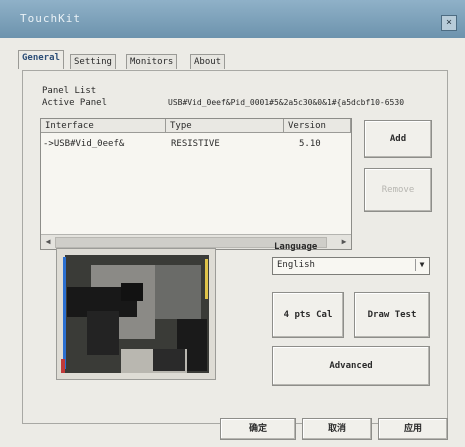 This screenshot has height=447, width=465. Describe the element at coordinates (152, 61) in the screenshot. I see `tab-monitors: Monitors` at that location.